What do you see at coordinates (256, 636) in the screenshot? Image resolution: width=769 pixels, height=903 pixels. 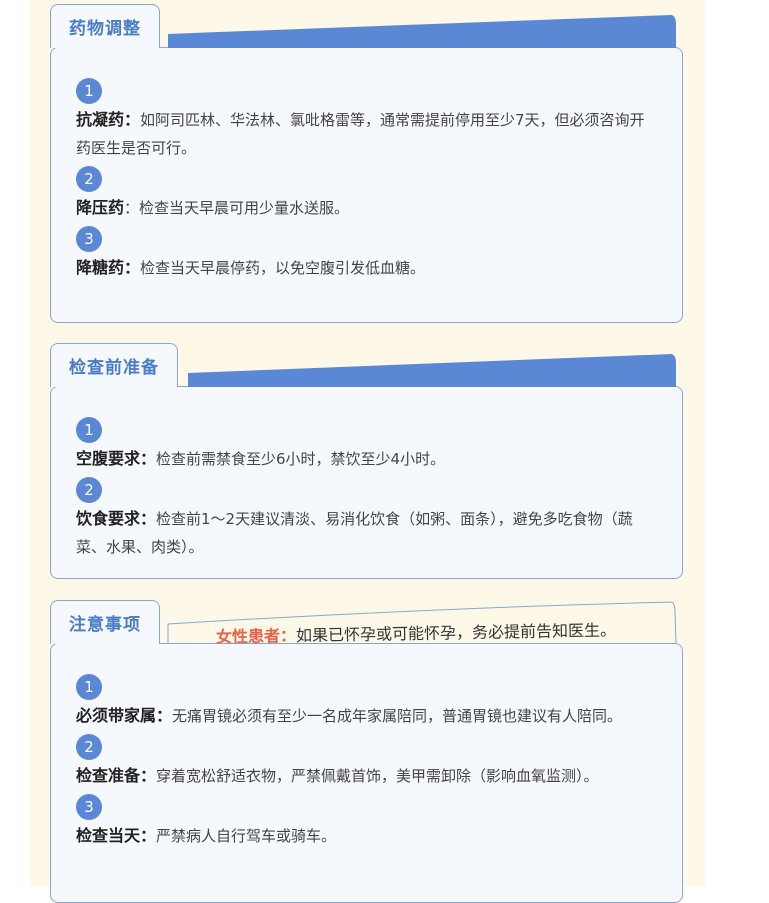 I see `notice-label: 女性患者：` at bounding box center [256, 636].